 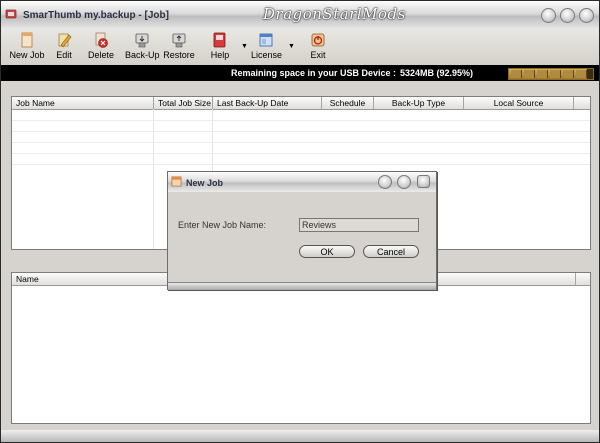 What do you see at coordinates (359, 225) in the screenshot?
I see `job-name-input` at bounding box center [359, 225].